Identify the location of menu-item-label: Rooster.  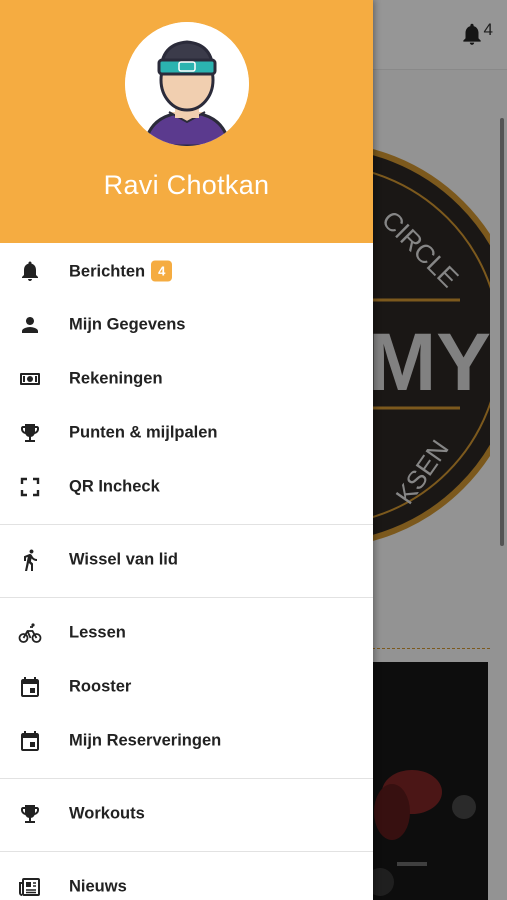
(100, 686).